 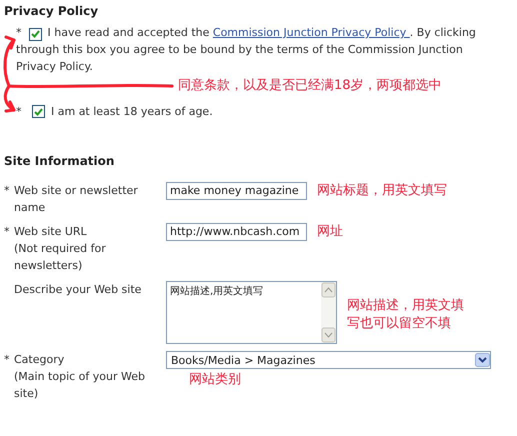 What do you see at coordinates (60, 257) in the screenshot?
I see `field-hint: (Not required for newsletters)` at bounding box center [60, 257].